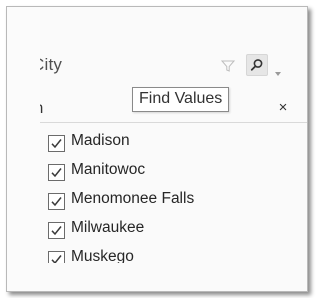  Describe the element at coordinates (283, 108) in the screenshot. I see `clear-search-button: ×` at that location.